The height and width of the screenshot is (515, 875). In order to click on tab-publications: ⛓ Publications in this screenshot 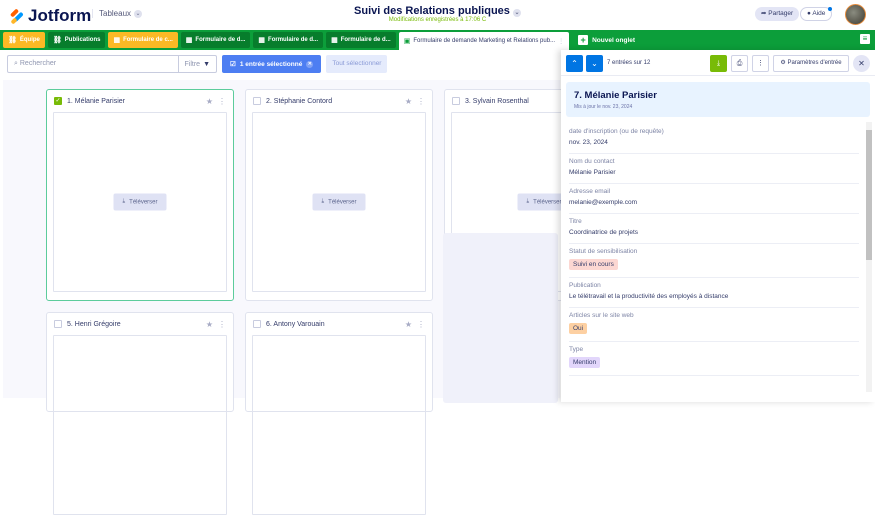, I will do `click(76, 40)`.